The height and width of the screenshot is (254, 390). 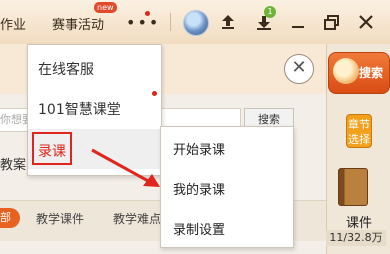 I want to click on courseware-label: 课件, so click(x=359, y=221).